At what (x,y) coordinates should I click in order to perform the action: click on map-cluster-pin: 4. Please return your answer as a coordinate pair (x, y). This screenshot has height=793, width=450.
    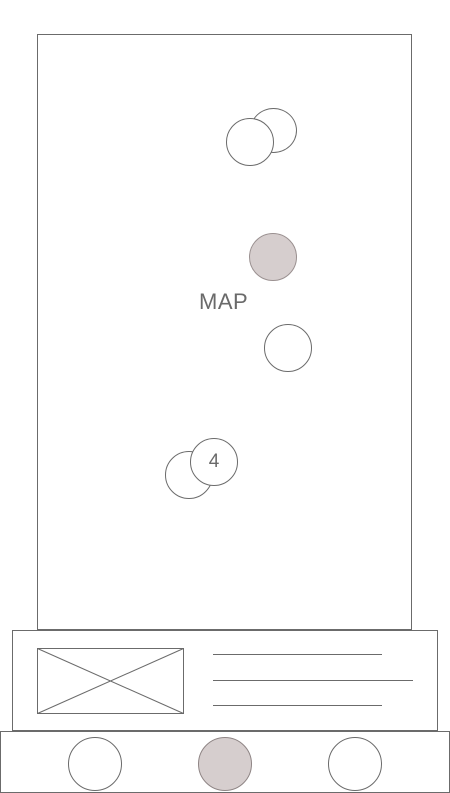
    Looking at the image, I should click on (214, 462).